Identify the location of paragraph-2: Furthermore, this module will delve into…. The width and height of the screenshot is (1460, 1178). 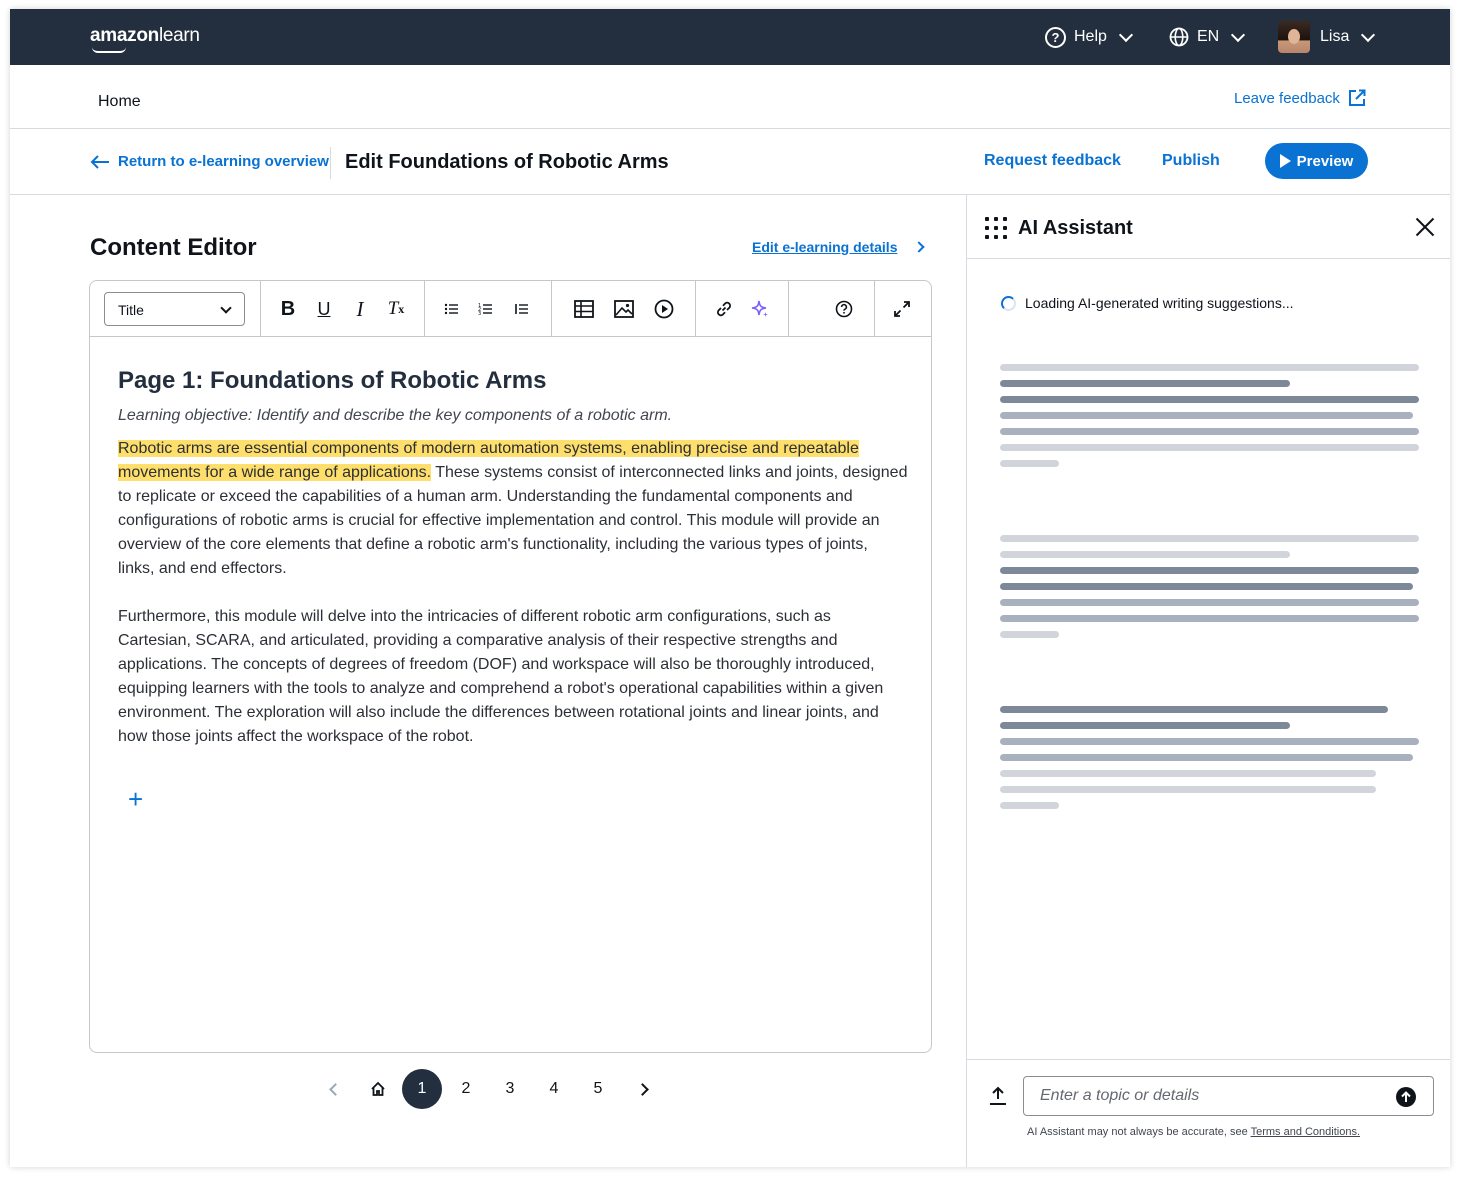
(513, 677).